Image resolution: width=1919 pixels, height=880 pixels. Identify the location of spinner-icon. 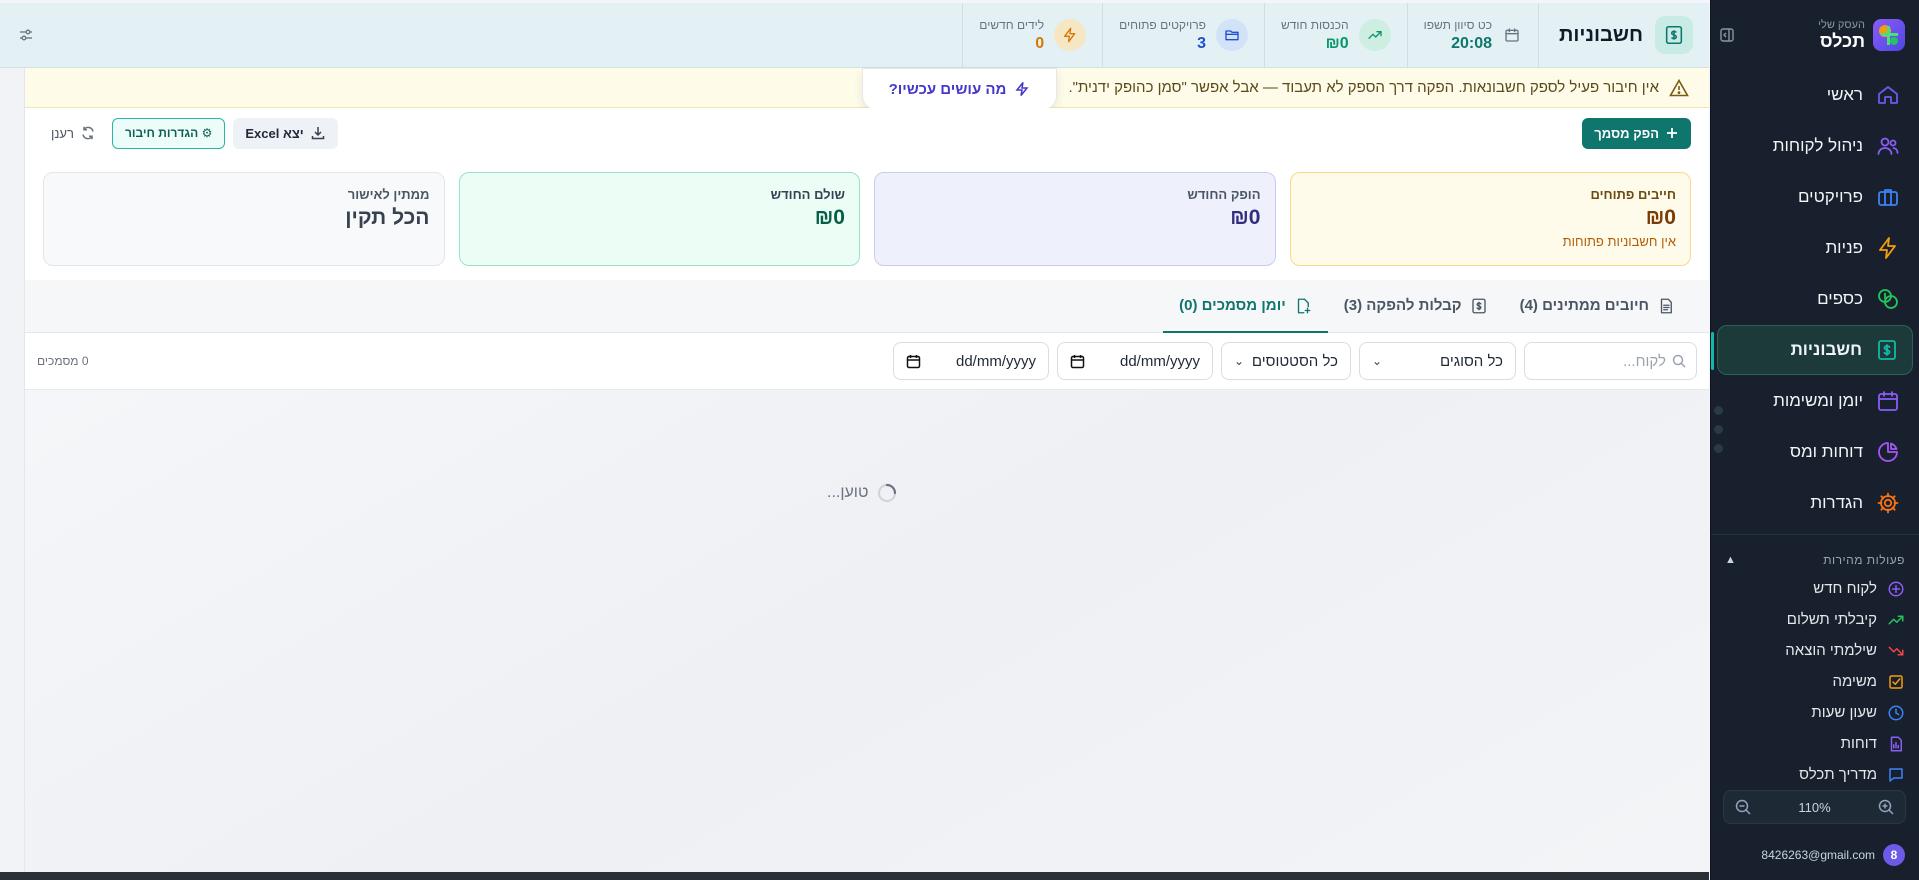
(887, 493).